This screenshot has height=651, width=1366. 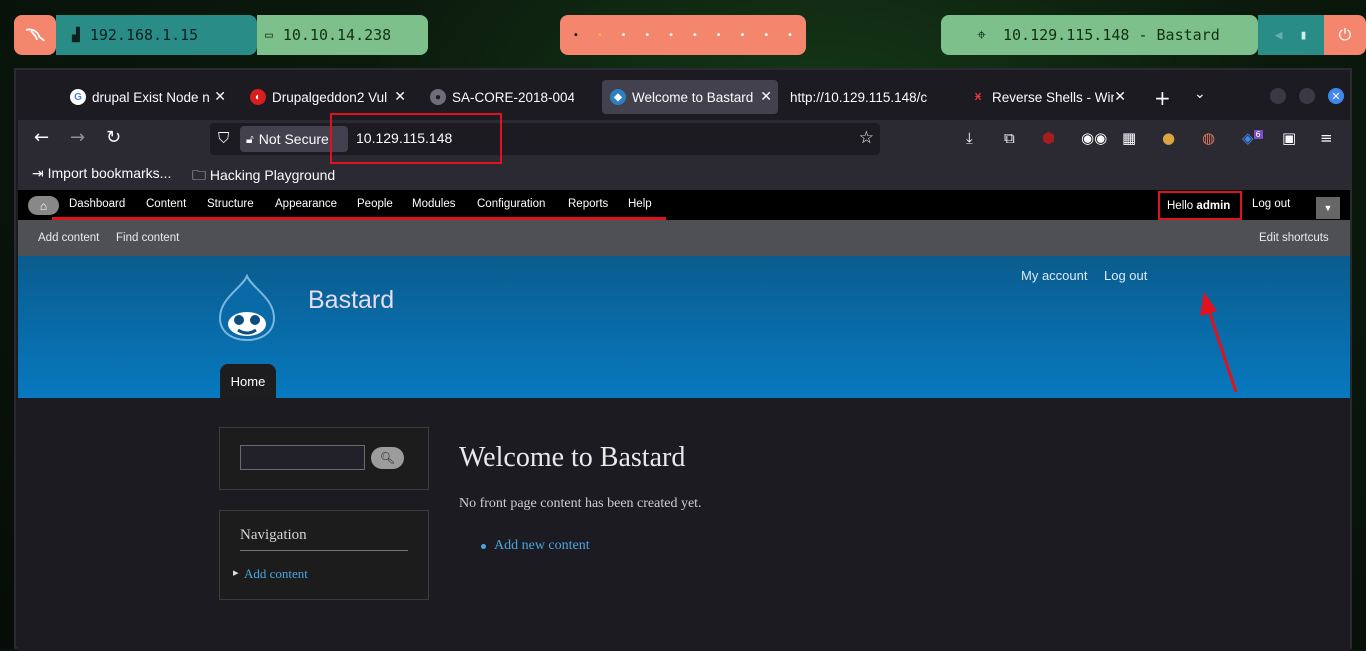 I want to click on drupal-icon: ◆, so click(x=618, y=97).